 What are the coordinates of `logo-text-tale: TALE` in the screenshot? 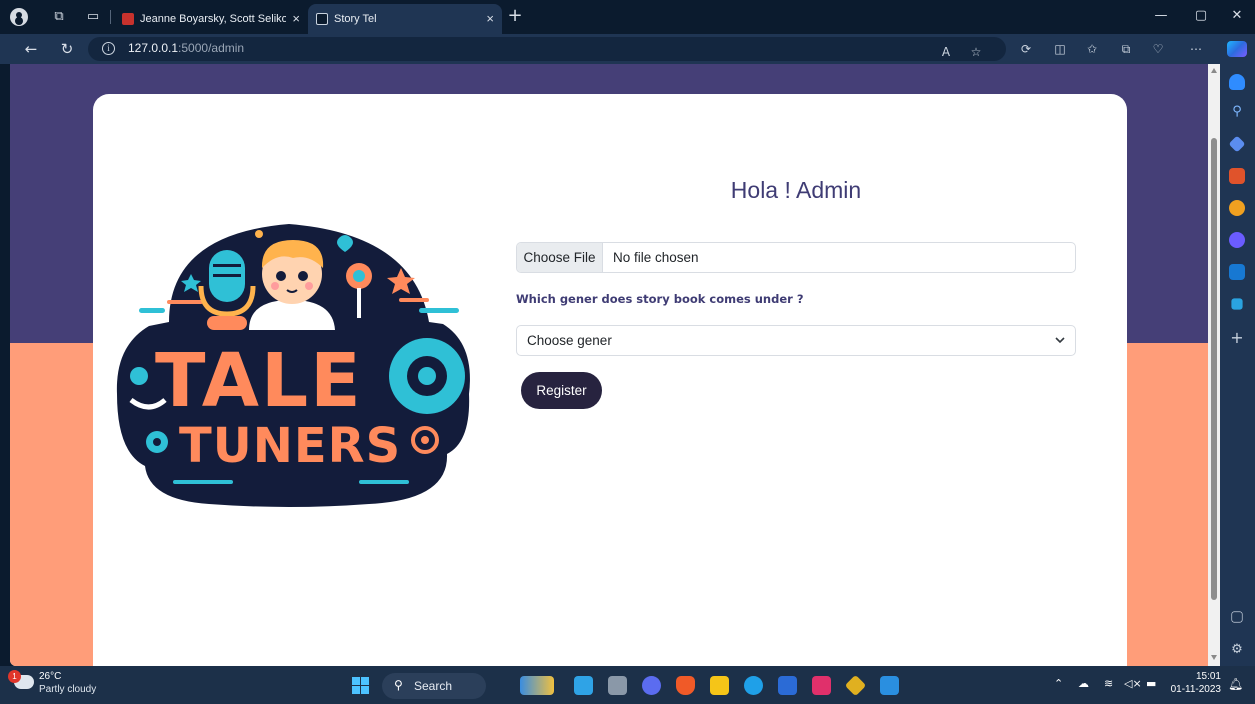 It's located at (259, 381).